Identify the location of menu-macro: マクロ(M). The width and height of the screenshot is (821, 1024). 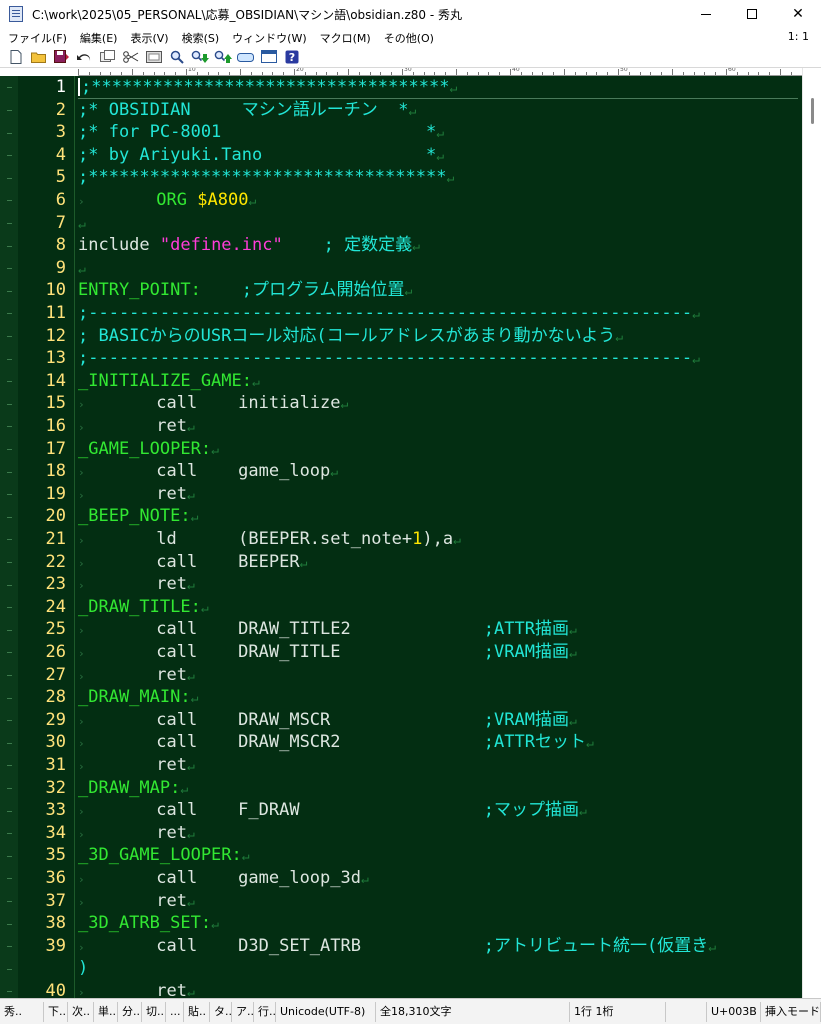
(345, 38).